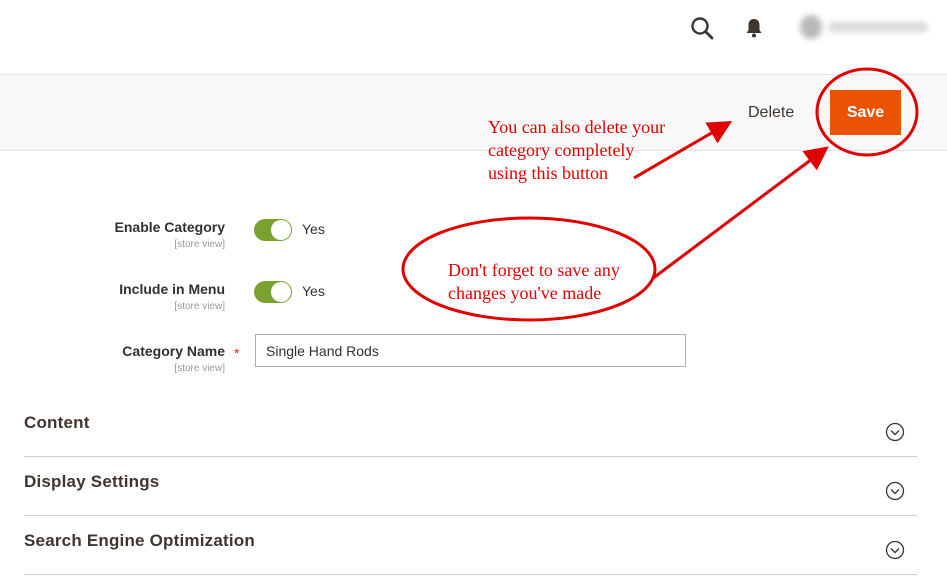  I want to click on include-in-menu-value: Yes, so click(313, 291).